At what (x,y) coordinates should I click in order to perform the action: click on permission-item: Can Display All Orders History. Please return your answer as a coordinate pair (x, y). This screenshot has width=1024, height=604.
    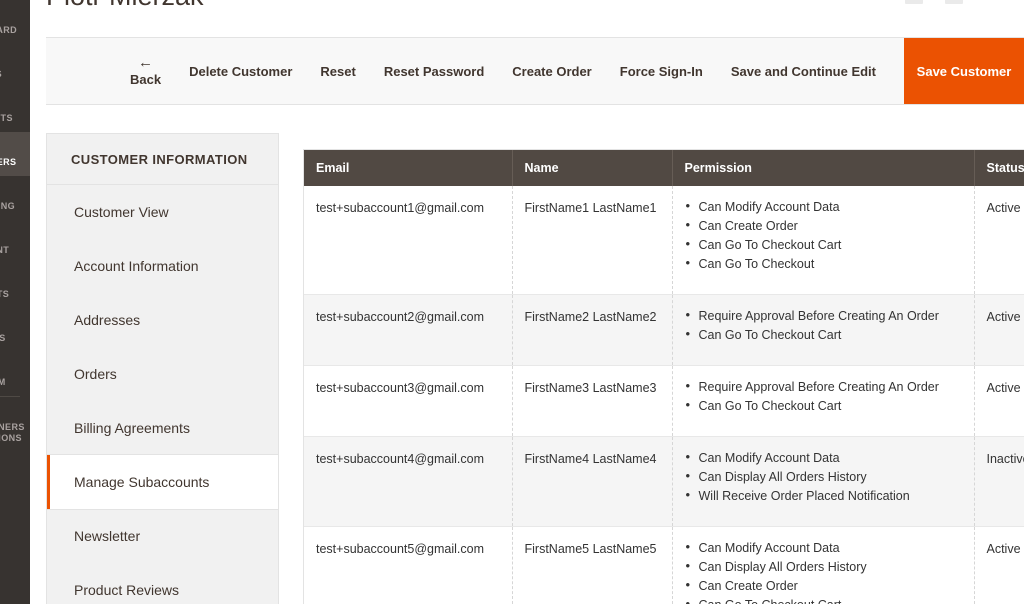
    Looking at the image, I should click on (824, 569).